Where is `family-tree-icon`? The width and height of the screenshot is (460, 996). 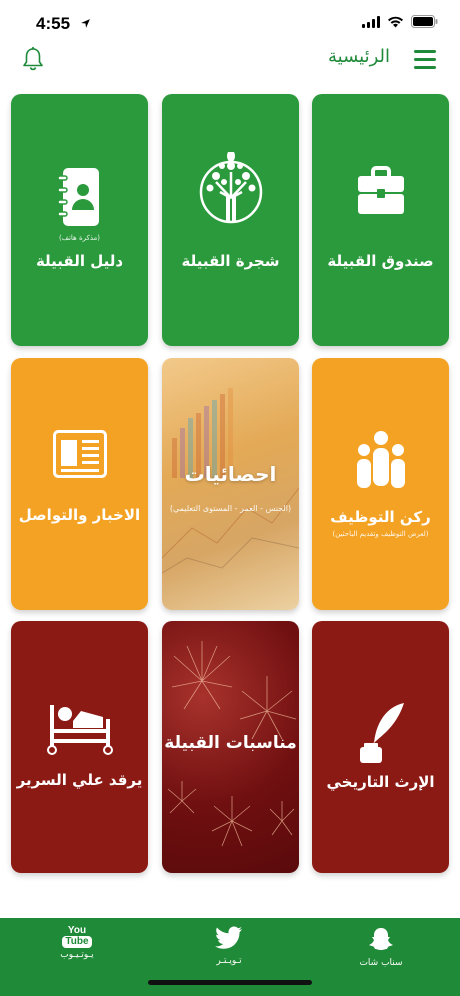 family-tree-icon is located at coordinates (230, 192).